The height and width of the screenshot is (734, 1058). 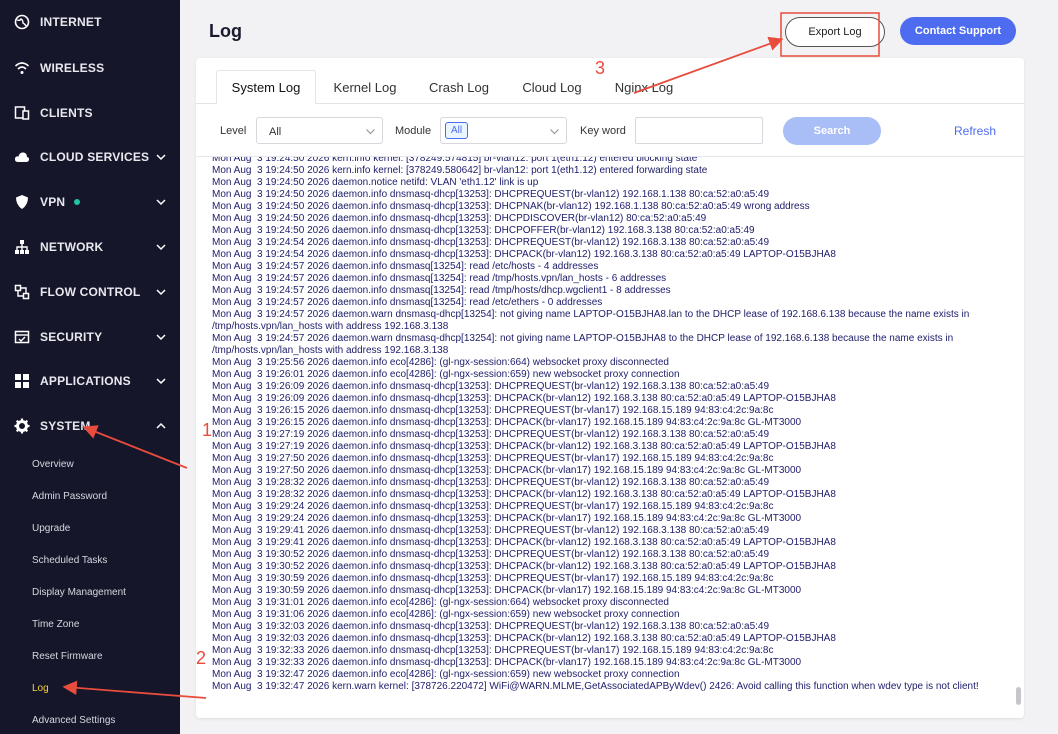 I want to click on cloud-icon, so click(x=22, y=157).